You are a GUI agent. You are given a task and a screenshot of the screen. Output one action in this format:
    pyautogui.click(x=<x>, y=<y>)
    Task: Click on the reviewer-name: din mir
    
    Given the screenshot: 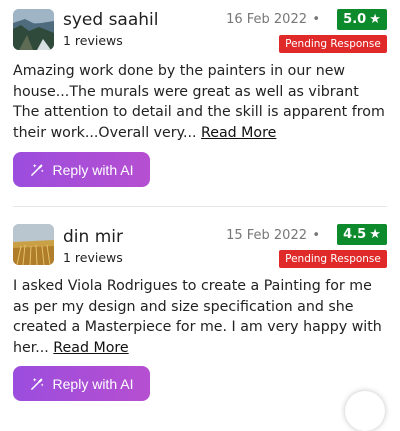 What is the action you would take?
    pyautogui.click(x=93, y=237)
    